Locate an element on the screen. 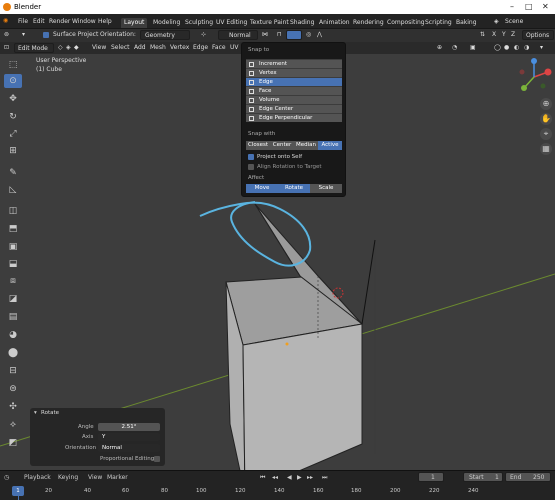 Image resolution: width=555 pixels, height=500 pixels. mode-dropdown: Edit Mode is located at coordinates (34, 48).